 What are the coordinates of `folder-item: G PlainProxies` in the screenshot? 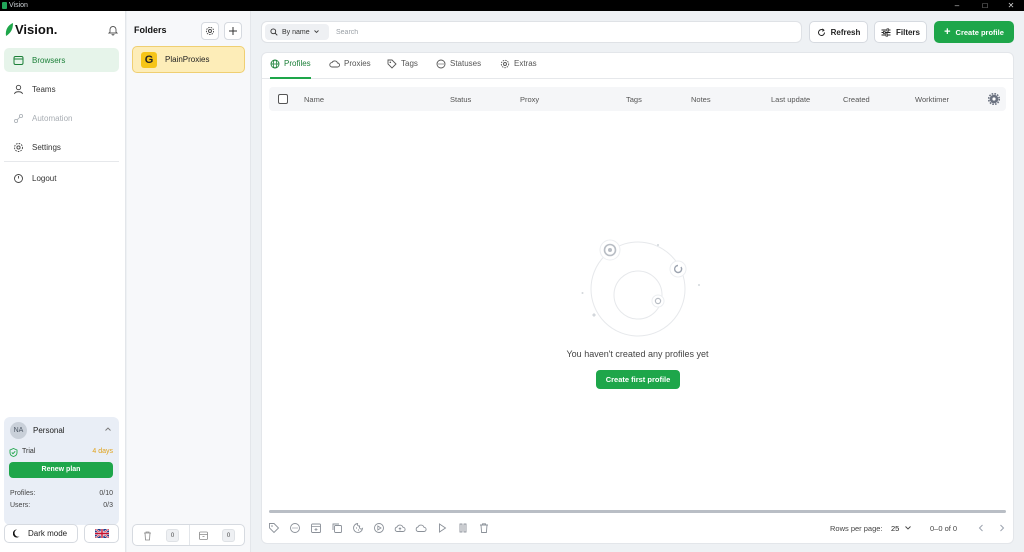 It's located at (188, 59).